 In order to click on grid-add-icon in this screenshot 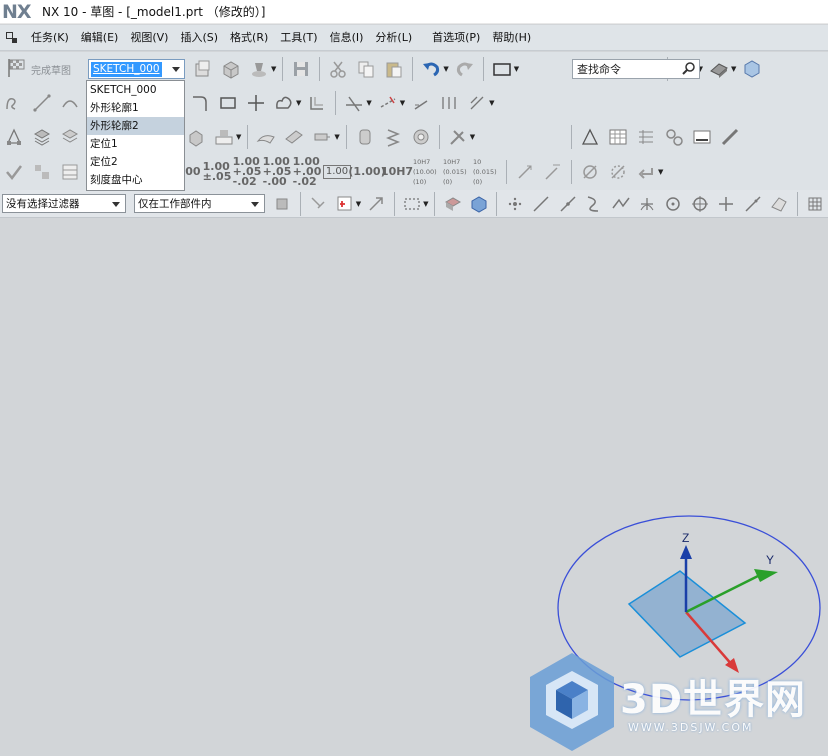, I will do `click(646, 137)`.